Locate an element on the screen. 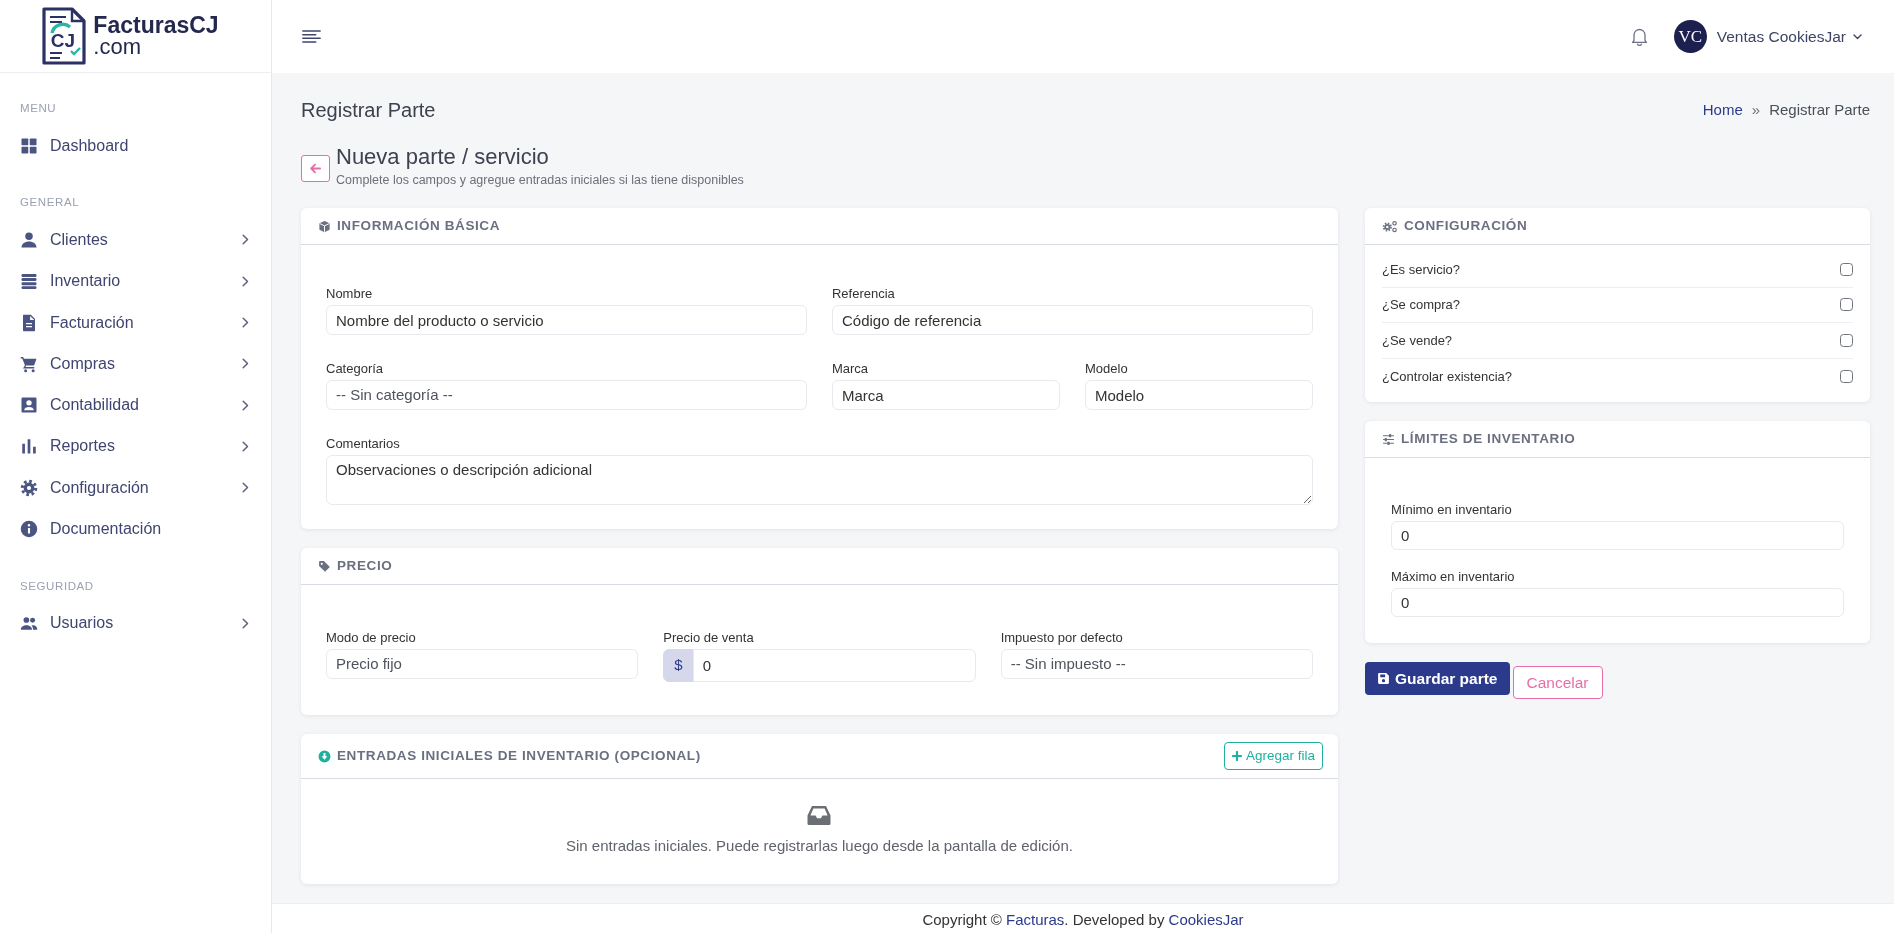 The height and width of the screenshot is (933, 1894). gear-icon is located at coordinates (29, 487).